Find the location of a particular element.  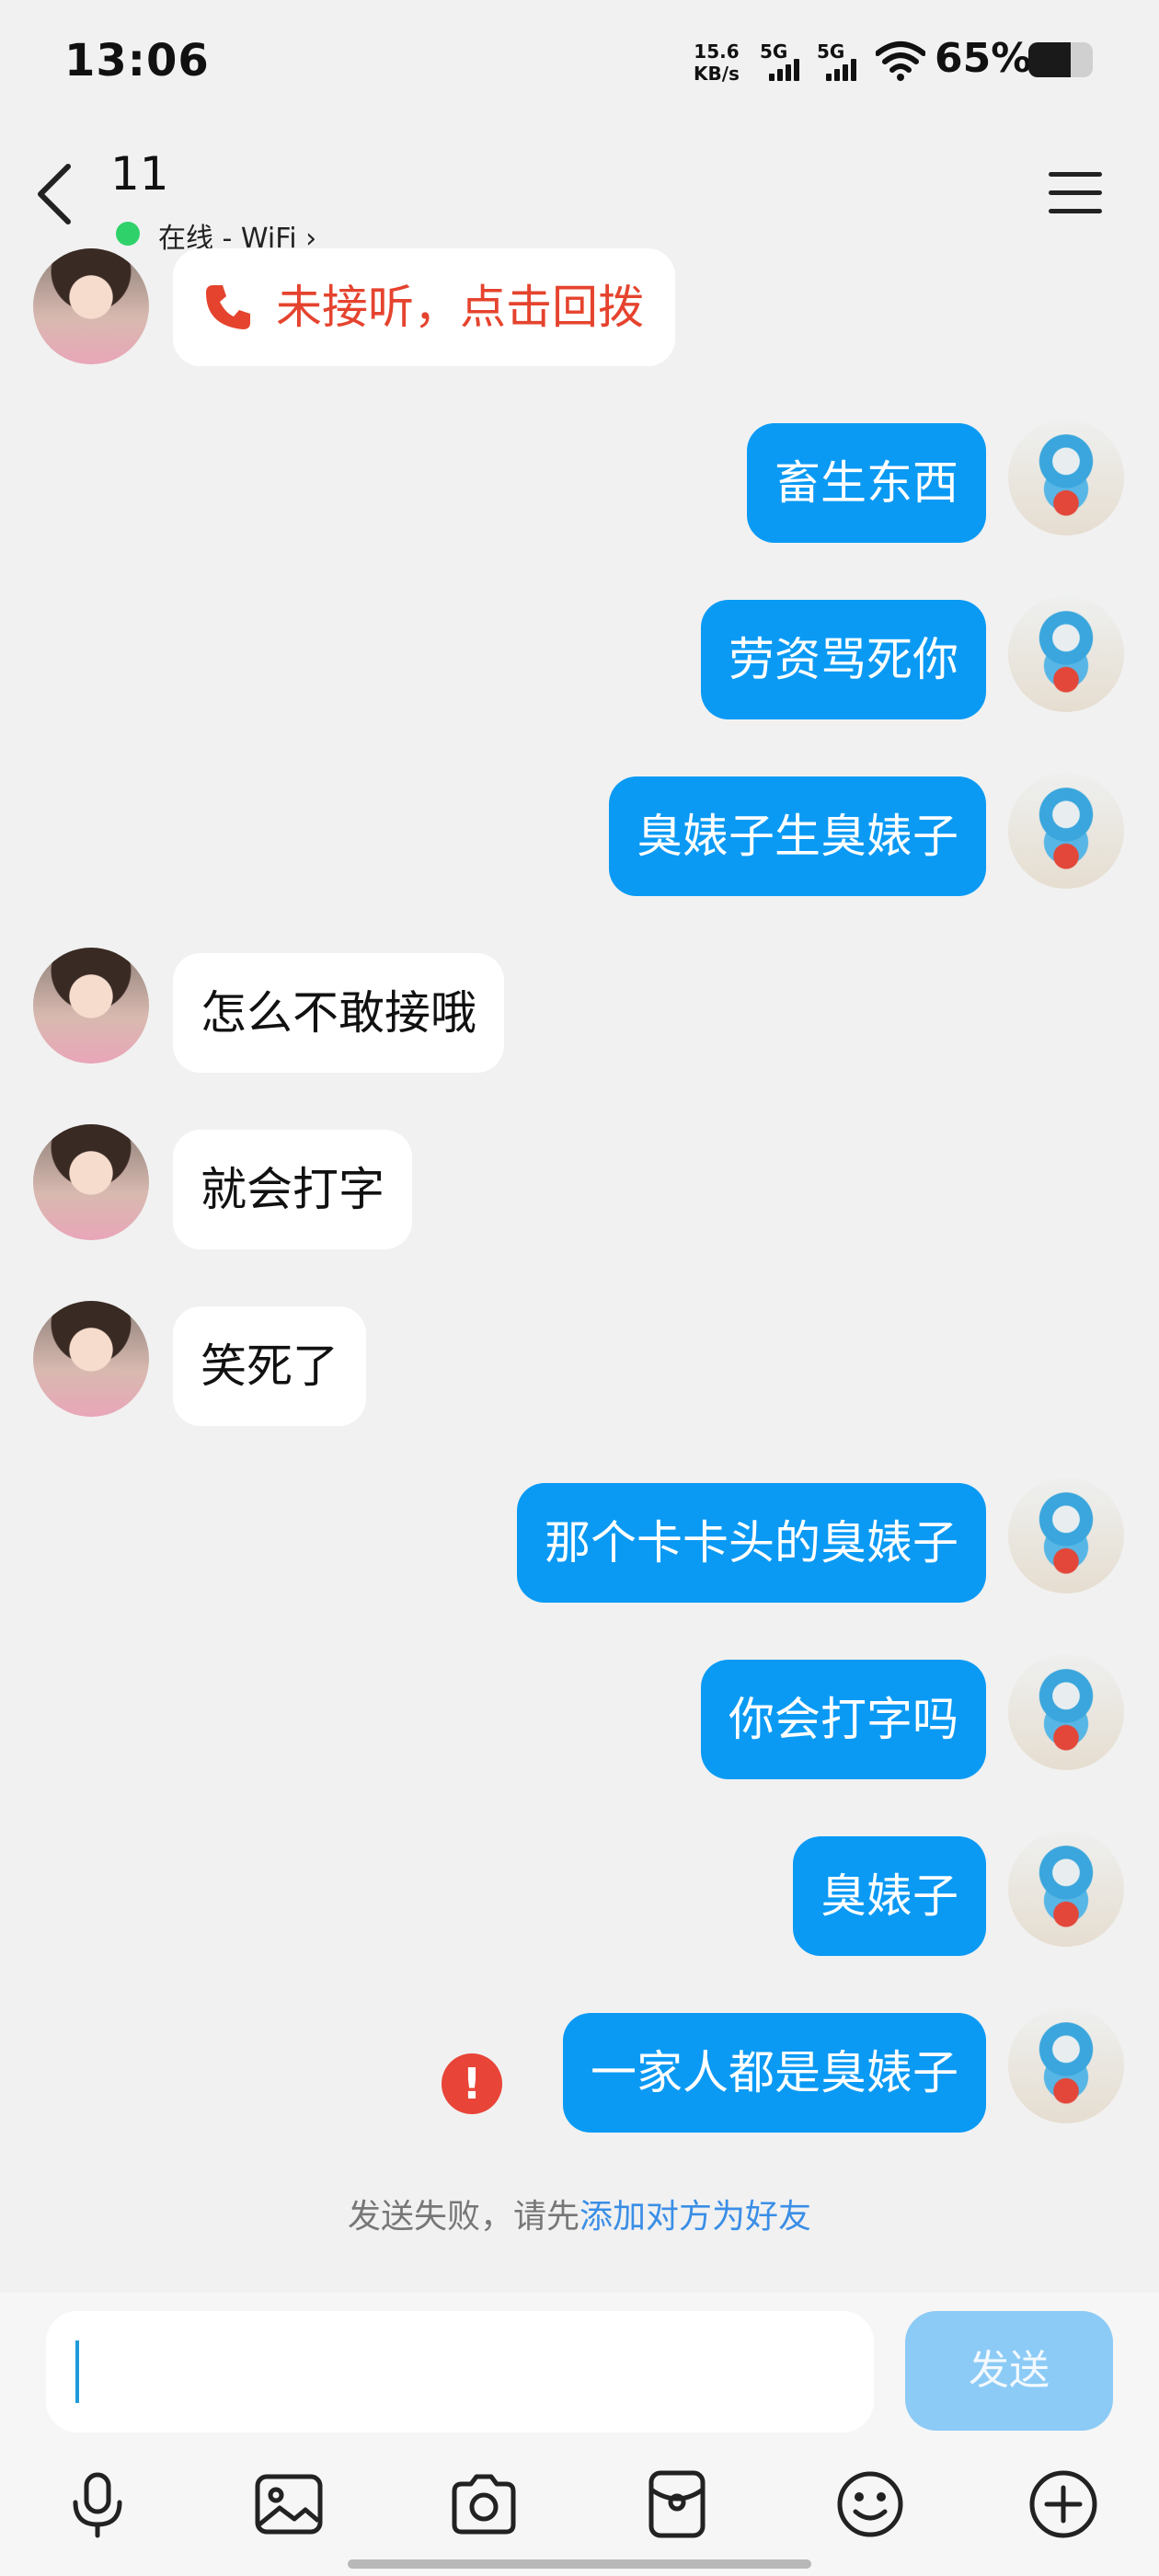

battery-fill is located at coordinates (1049, 59).